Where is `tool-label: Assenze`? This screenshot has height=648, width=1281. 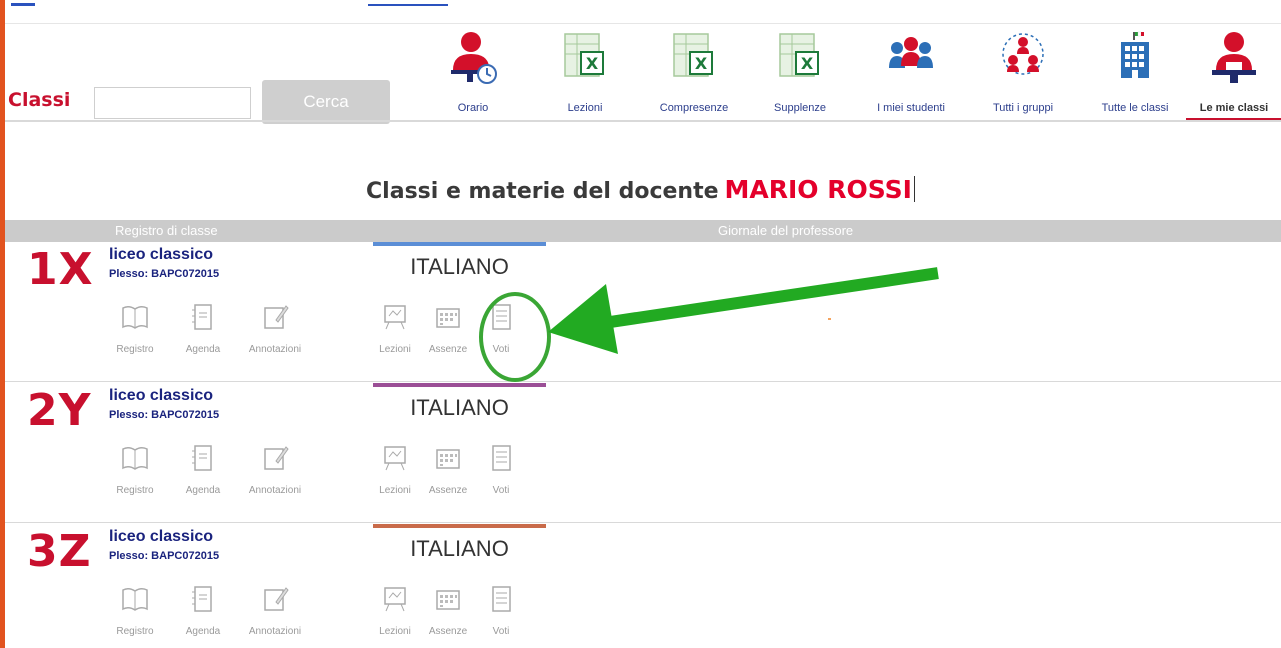
tool-label: Assenze is located at coordinates (448, 490).